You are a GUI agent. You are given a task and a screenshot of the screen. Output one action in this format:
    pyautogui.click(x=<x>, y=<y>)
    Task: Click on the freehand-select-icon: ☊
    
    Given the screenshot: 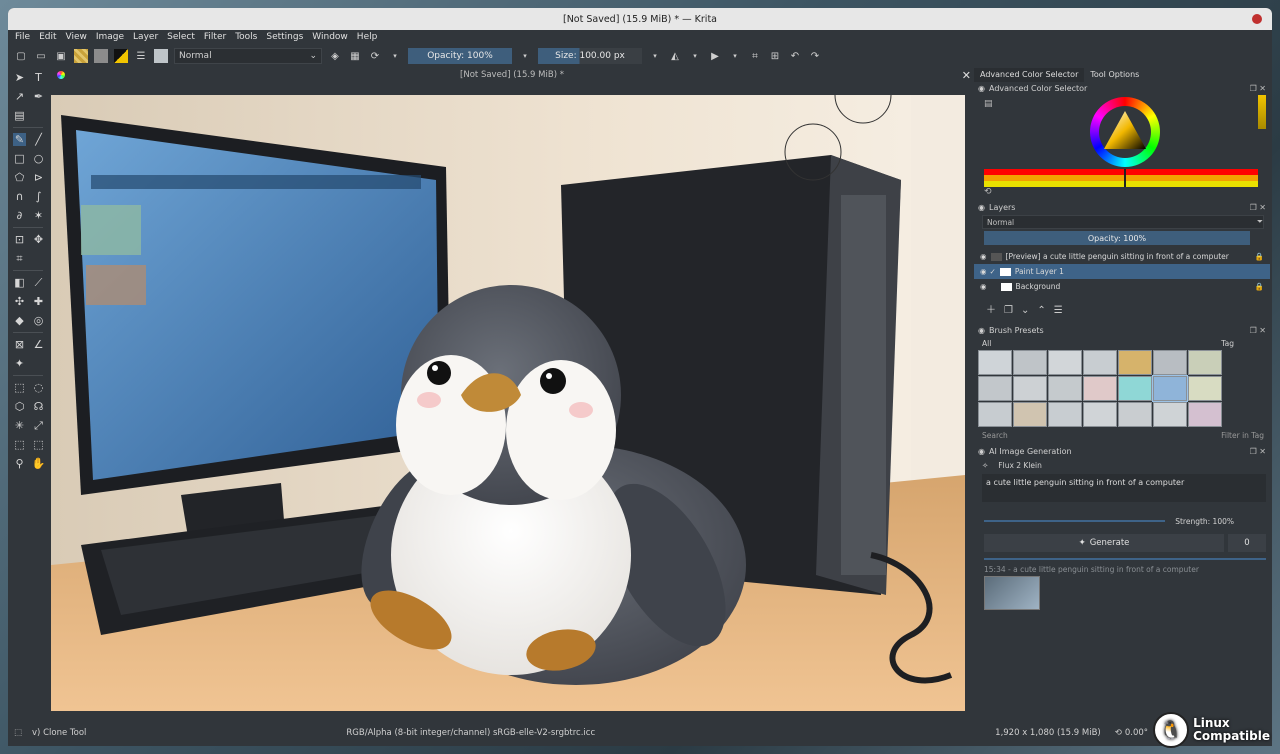 What is the action you would take?
    pyautogui.click(x=38, y=406)
    